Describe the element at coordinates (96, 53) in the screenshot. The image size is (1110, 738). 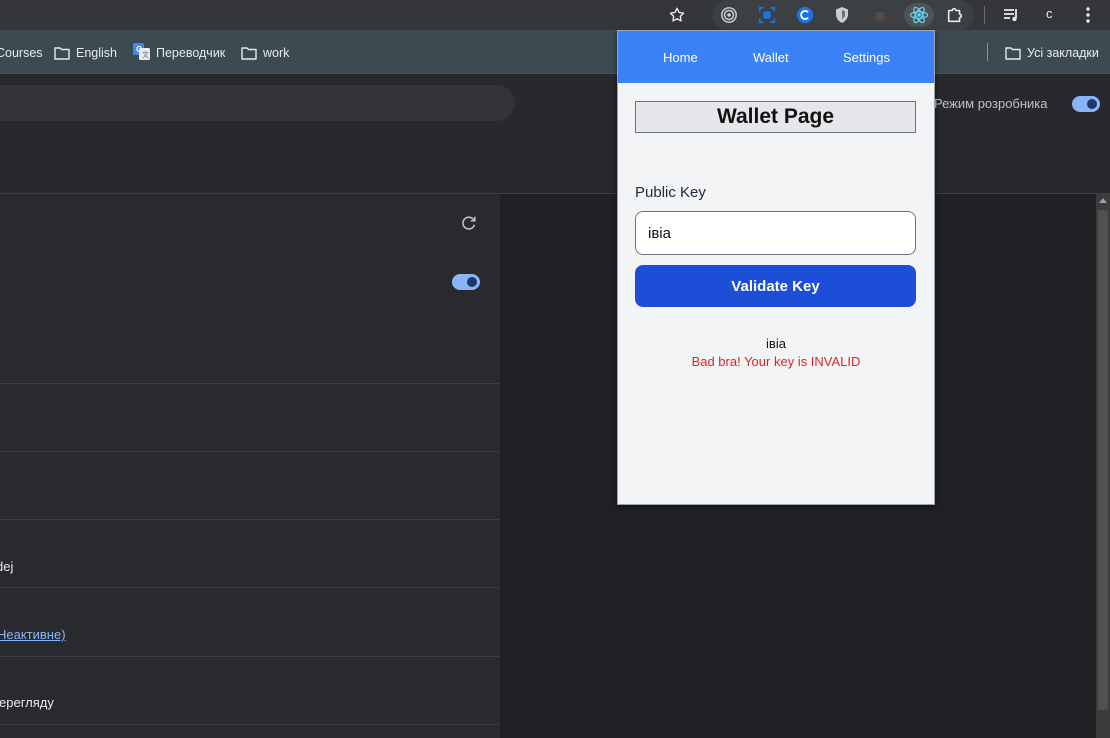
I see `bookmark-label: English` at that location.